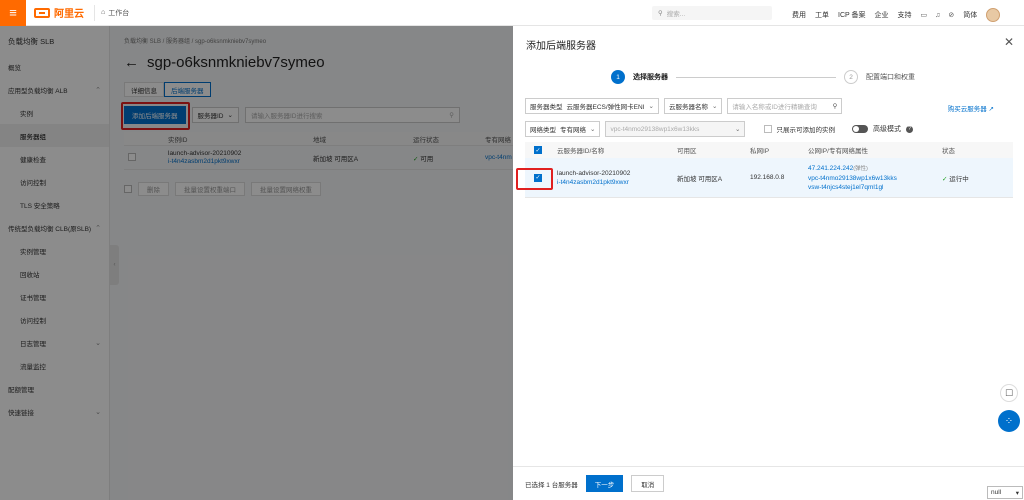 The width and height of the screenshot is (1024, 500). I want to click on top-link-support: 支持, so click(905, 15).